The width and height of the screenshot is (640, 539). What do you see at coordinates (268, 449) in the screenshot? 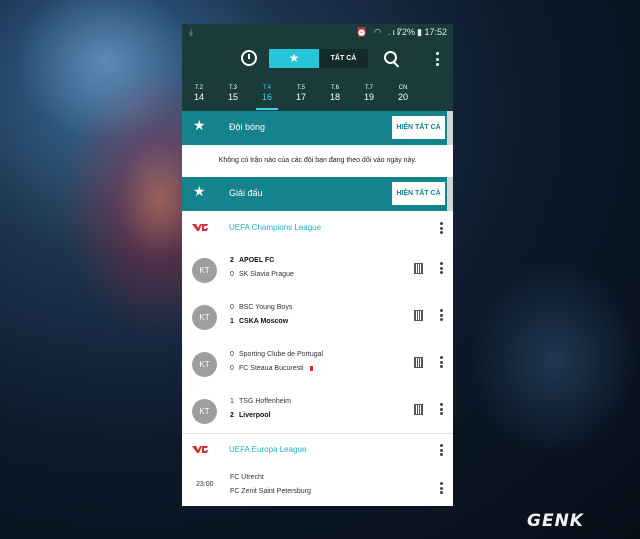
I see `league-name: UEFA Europa League` at bounding box center [268, 449].